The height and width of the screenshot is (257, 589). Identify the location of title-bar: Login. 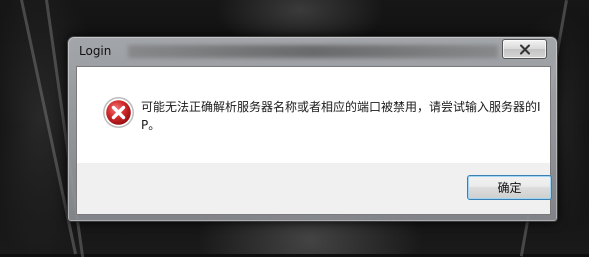
(312, 51).